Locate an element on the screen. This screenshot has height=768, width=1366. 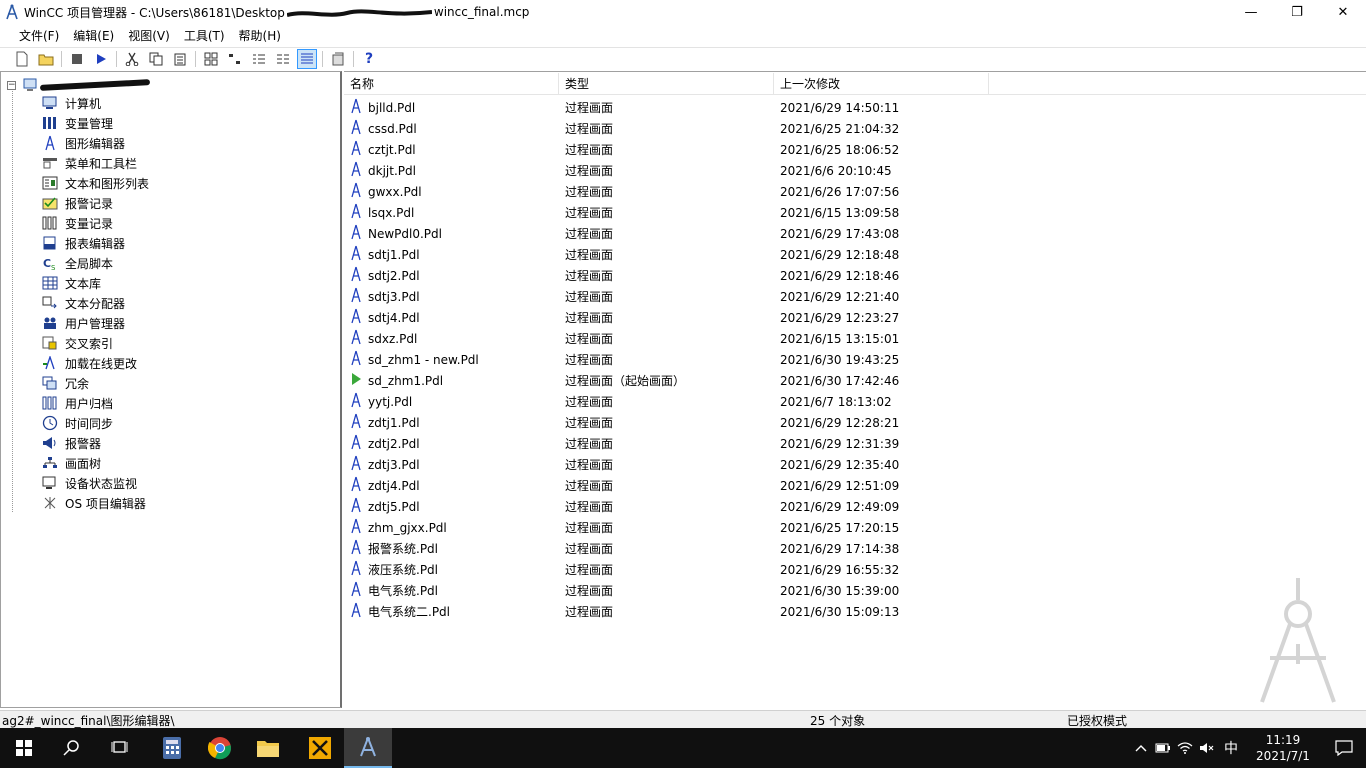
table-row: sd_zhm1 - new.Pdl 过程画面 2021/6/30 19:43:25 is located at coordinates (666, 359).